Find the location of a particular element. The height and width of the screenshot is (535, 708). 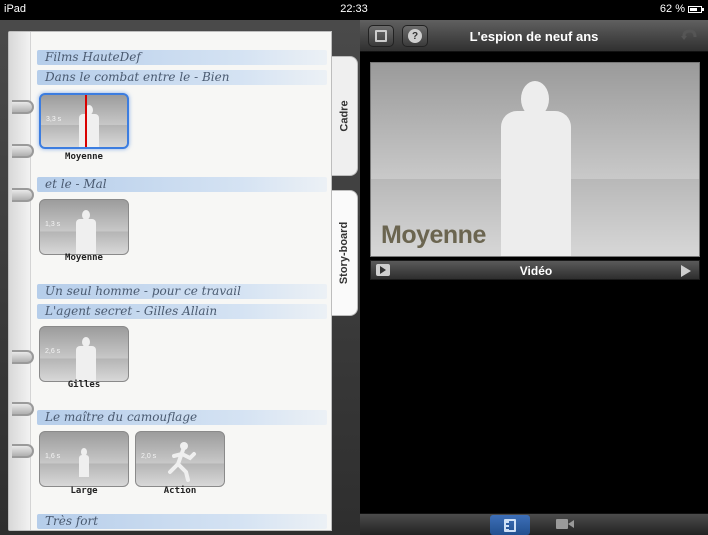

clock: 22:33 is located at coordinates (354, 9).